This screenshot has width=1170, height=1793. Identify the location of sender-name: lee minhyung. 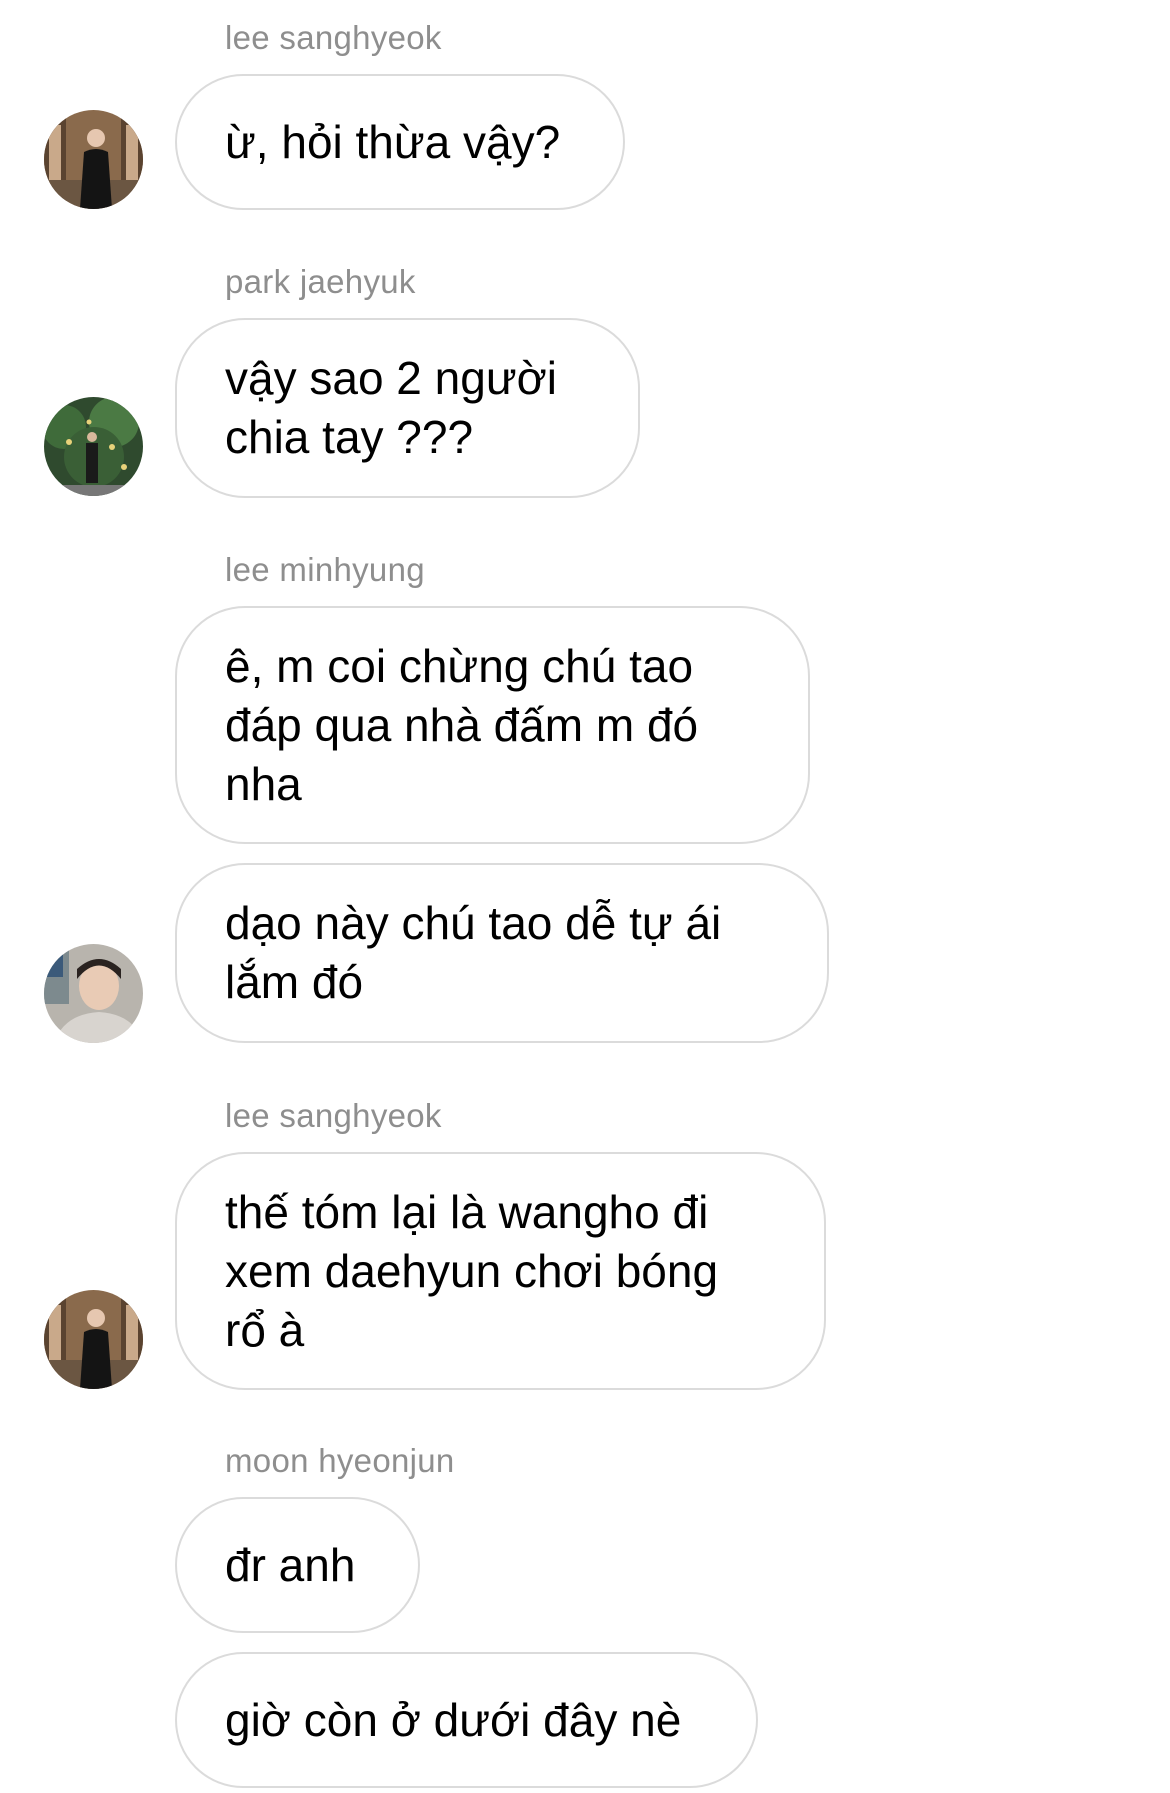
(325, 569).